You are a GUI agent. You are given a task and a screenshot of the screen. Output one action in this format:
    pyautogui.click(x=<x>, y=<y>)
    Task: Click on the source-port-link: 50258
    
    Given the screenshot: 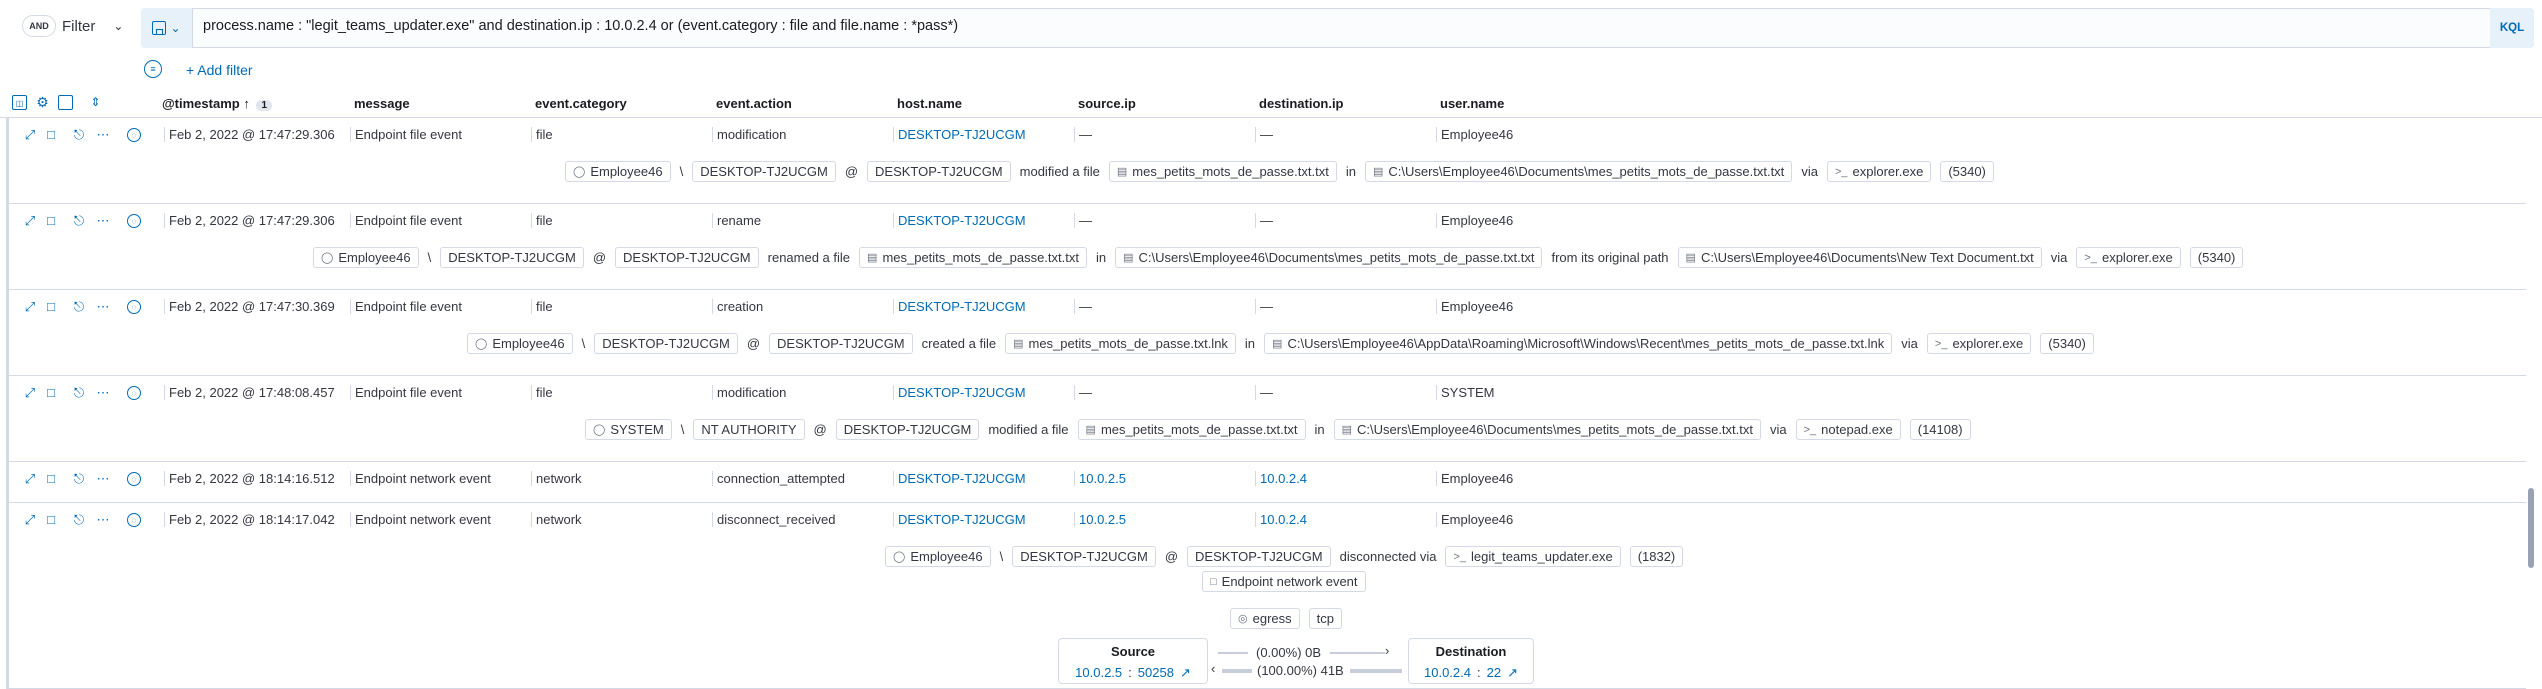 What is the action you would take?
    pyautogui.click(x=1156, y=673)
    